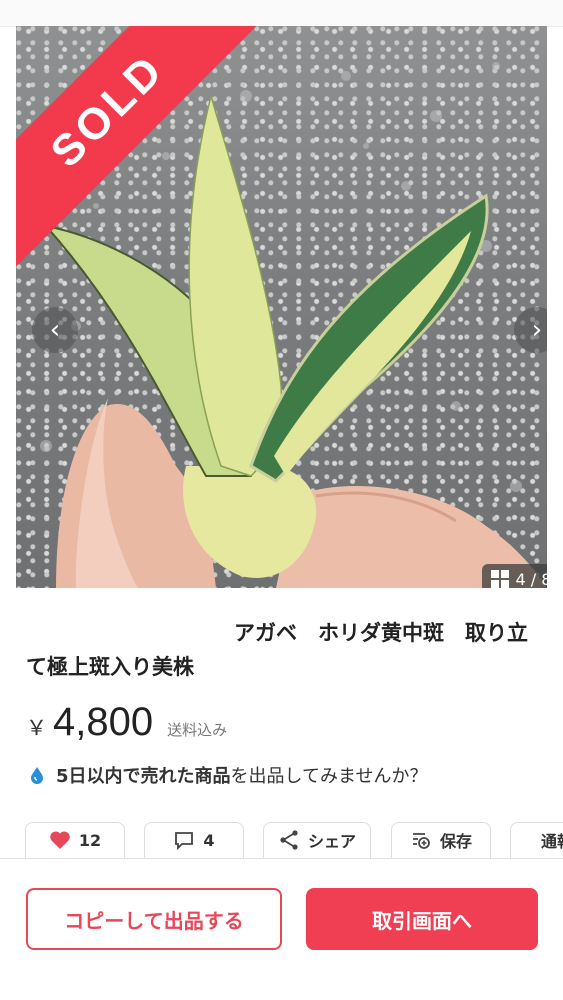 The width and height of the screenshot is (563, 1000). Describe the element at coordinates (60, 840) in the screenshot. I see `heart-icon` at that location.